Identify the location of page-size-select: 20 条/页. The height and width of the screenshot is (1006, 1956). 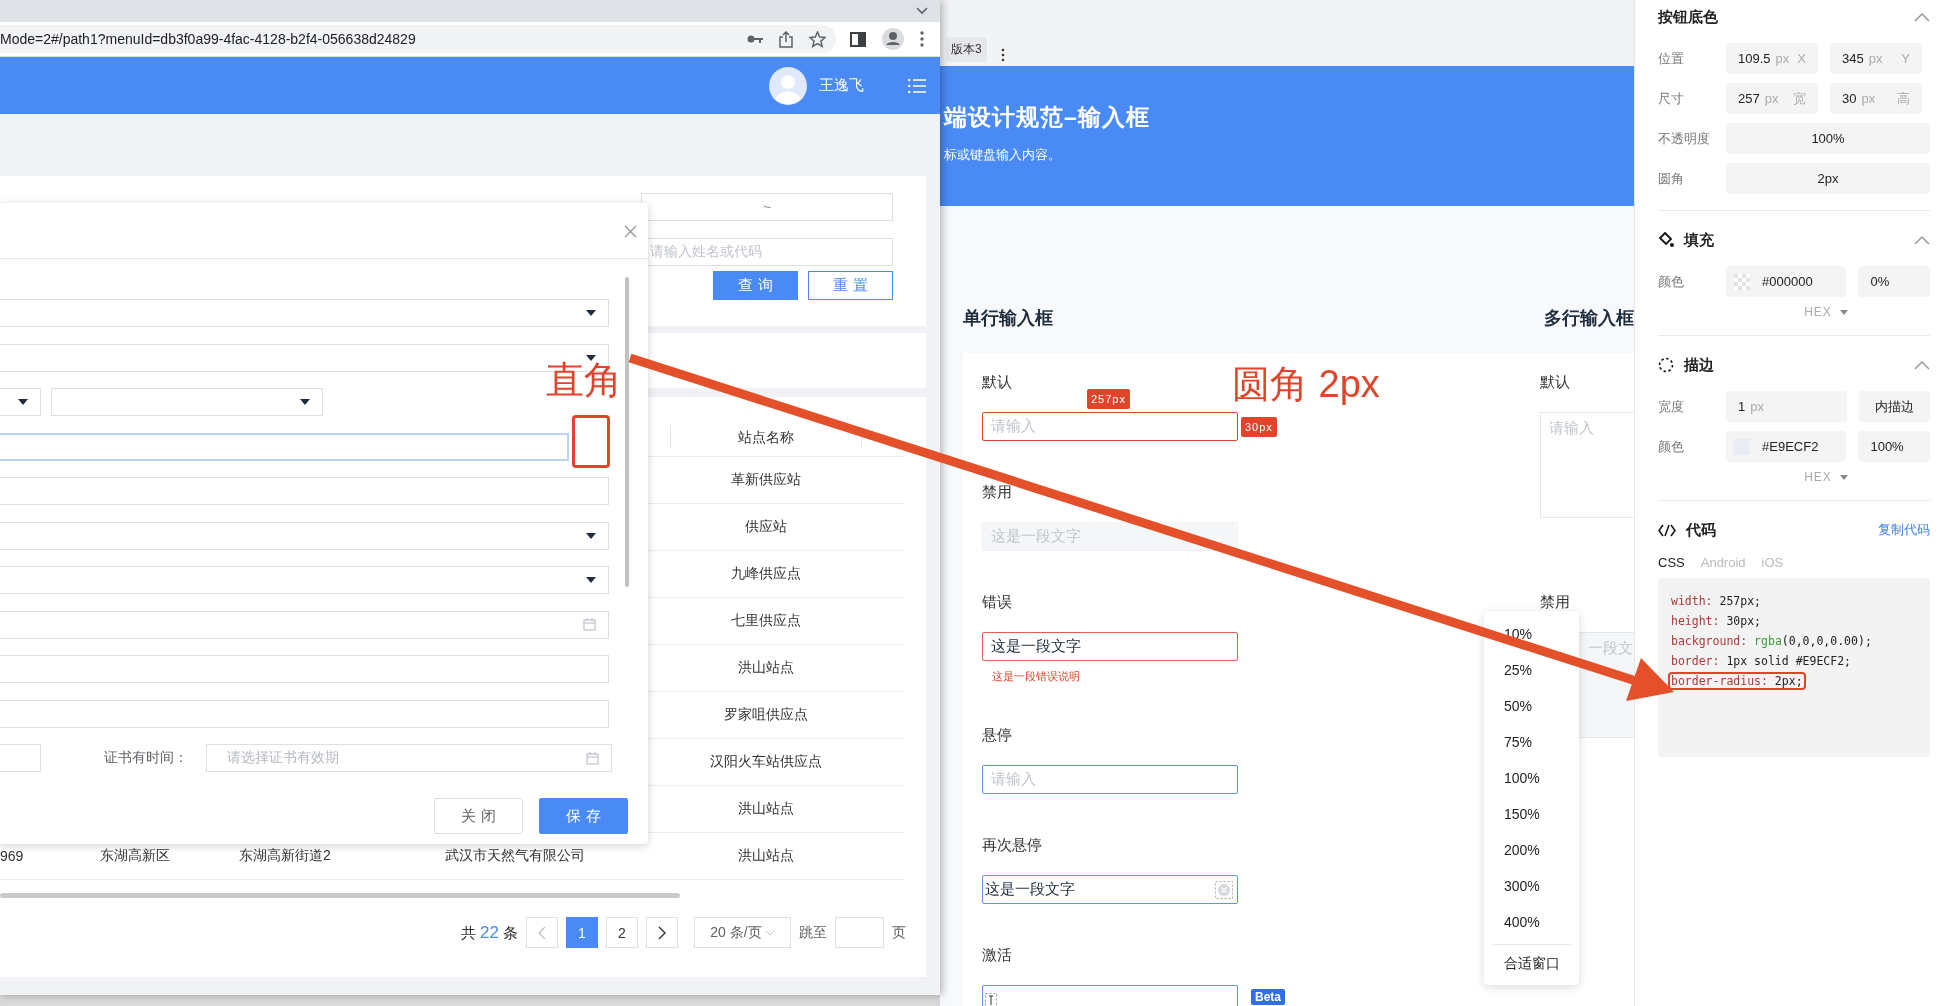
(742, 932).